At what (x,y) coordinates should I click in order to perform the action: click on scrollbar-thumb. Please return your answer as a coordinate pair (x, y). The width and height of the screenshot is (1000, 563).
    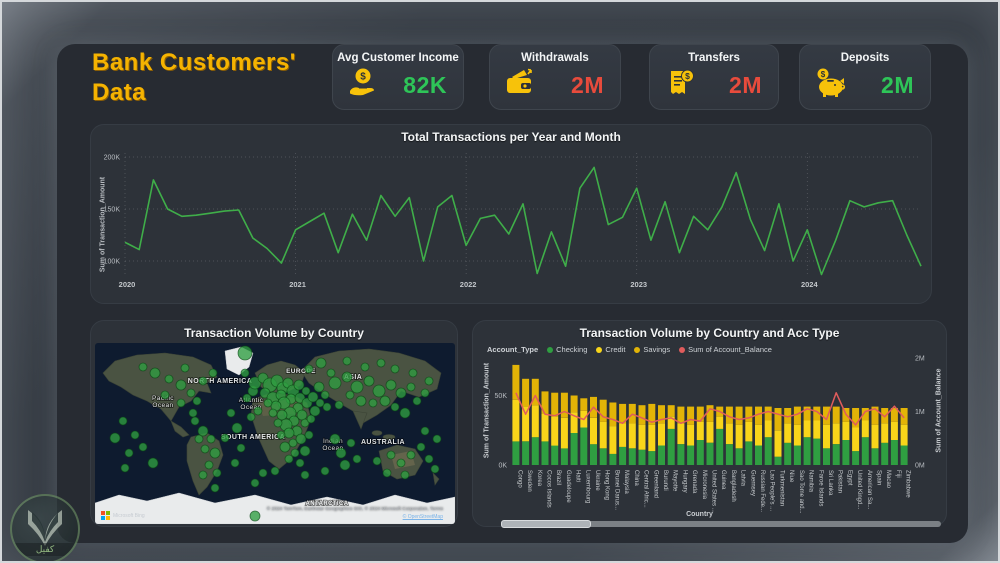
    Looking at the image, I should click on (546, 524).